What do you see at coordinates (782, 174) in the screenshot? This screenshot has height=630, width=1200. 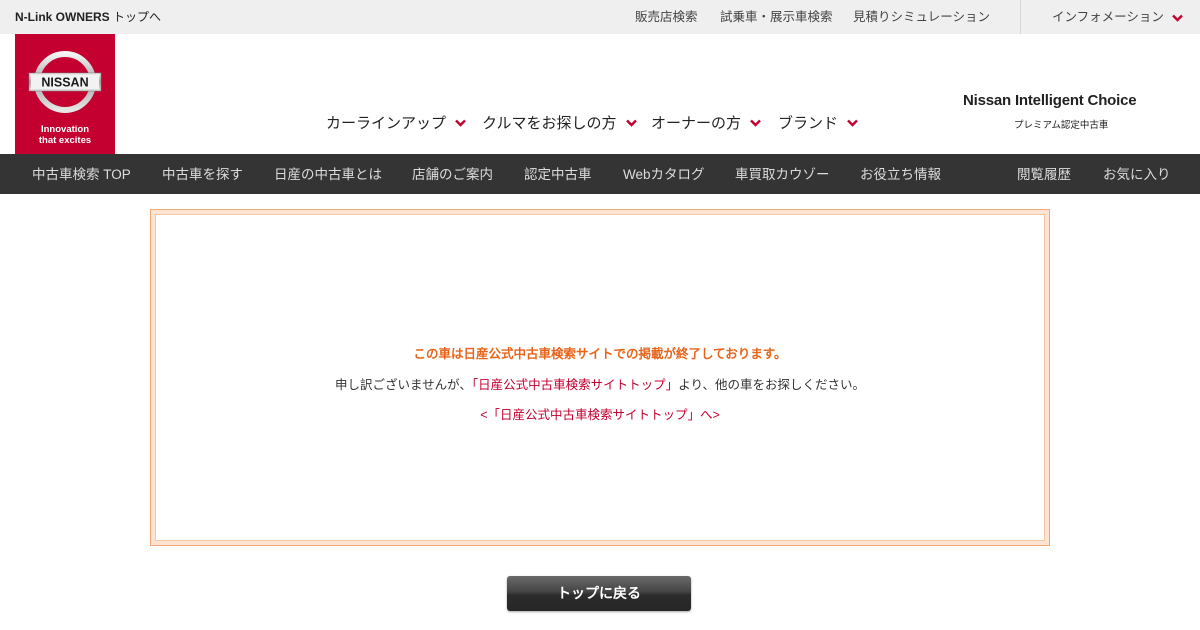 I see `dark-nav-kauzo: 車買取カウゾー` at bounding box center [782, 174].